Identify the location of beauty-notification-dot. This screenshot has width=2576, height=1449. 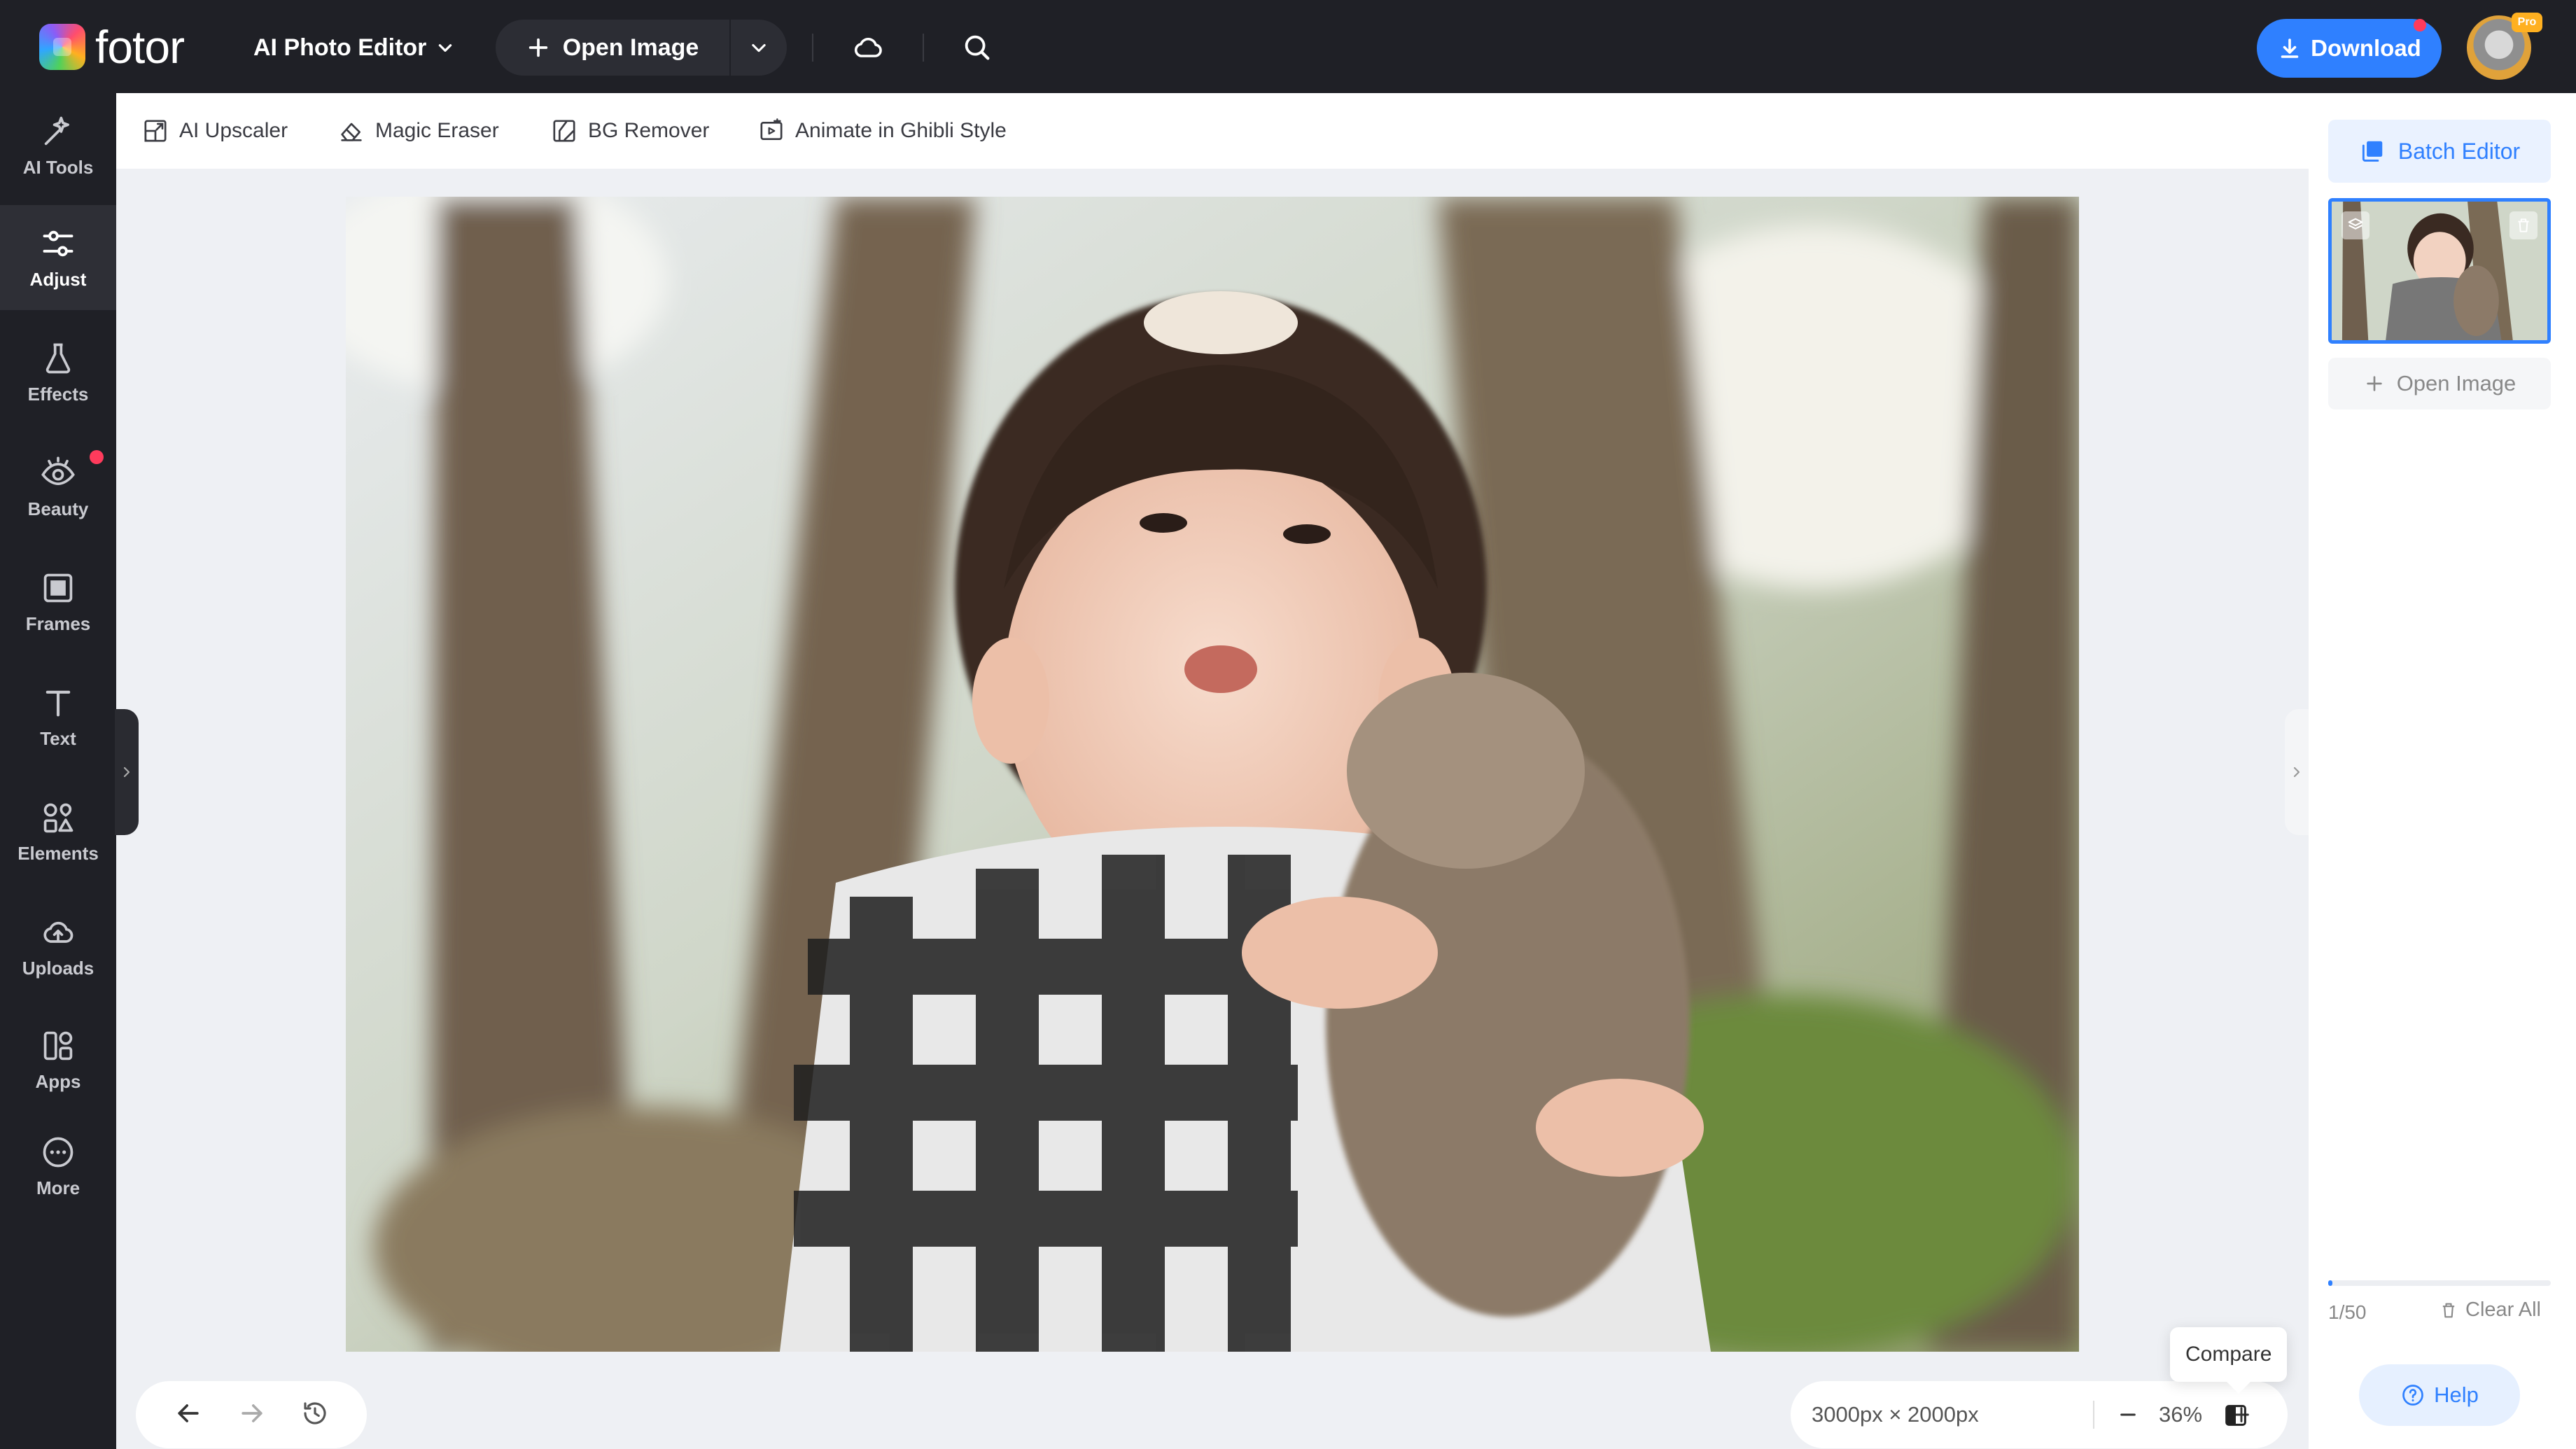
(97, 457).